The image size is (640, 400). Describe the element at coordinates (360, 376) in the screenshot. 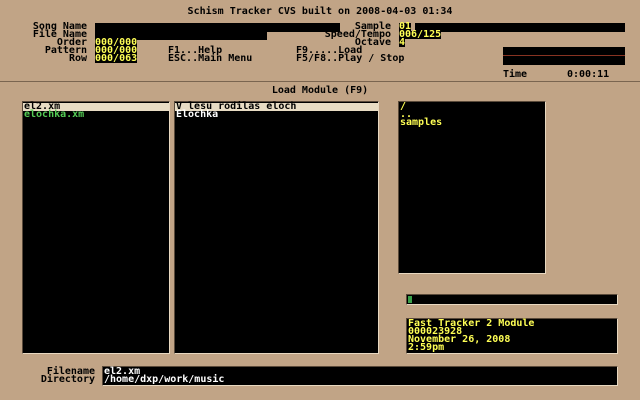

I see `path-input-box: el2.xm /home/dxp/work/music` at that location.